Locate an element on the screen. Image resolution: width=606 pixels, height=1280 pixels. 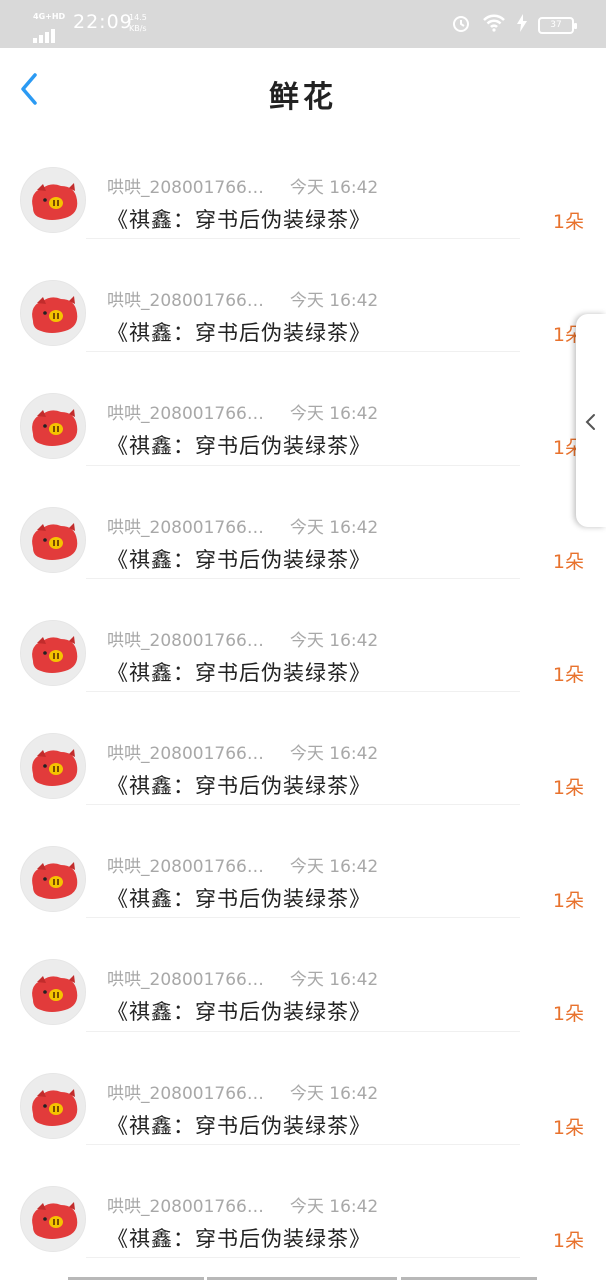
network-speed-value: 14.5 is located at coordinates (138, 17).